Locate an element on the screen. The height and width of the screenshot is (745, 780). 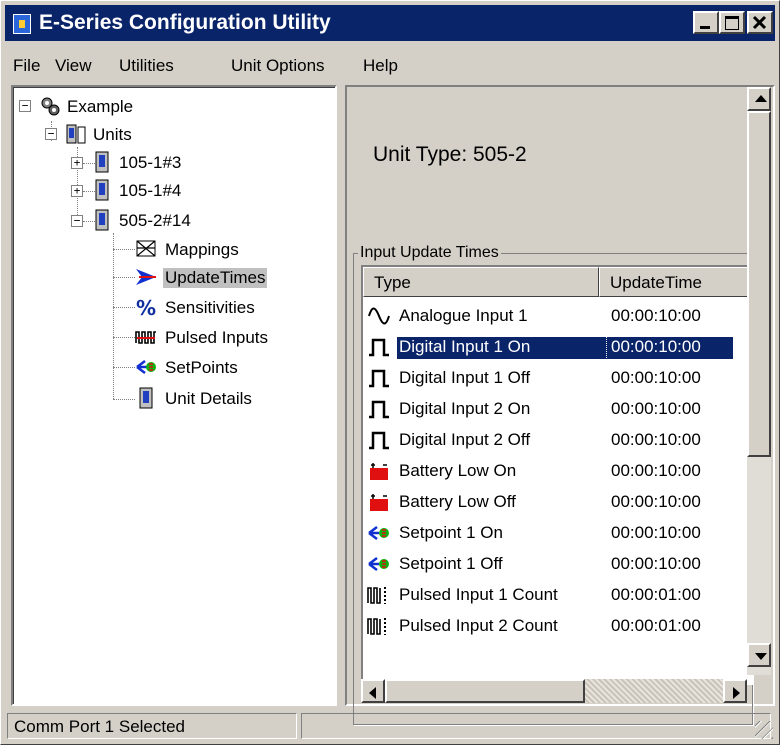
cell-type: Digital Input 1 On is located at coordinates (502, 348).